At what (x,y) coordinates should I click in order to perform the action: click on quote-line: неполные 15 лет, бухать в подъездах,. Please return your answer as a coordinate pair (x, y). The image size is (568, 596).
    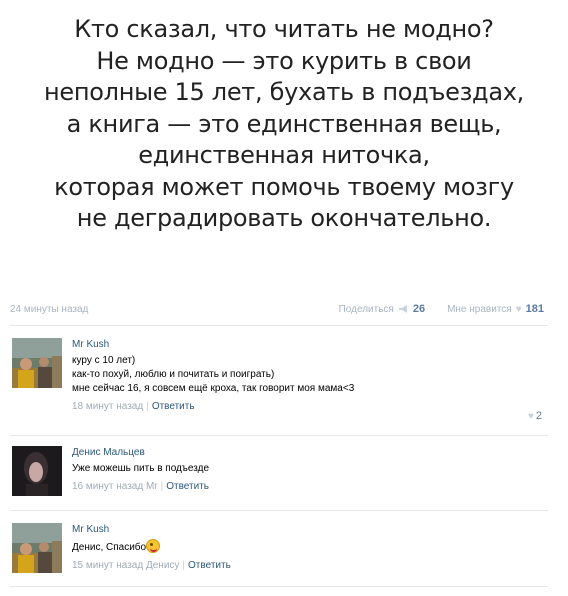
    Looking at the image, I should click on (284, 92).